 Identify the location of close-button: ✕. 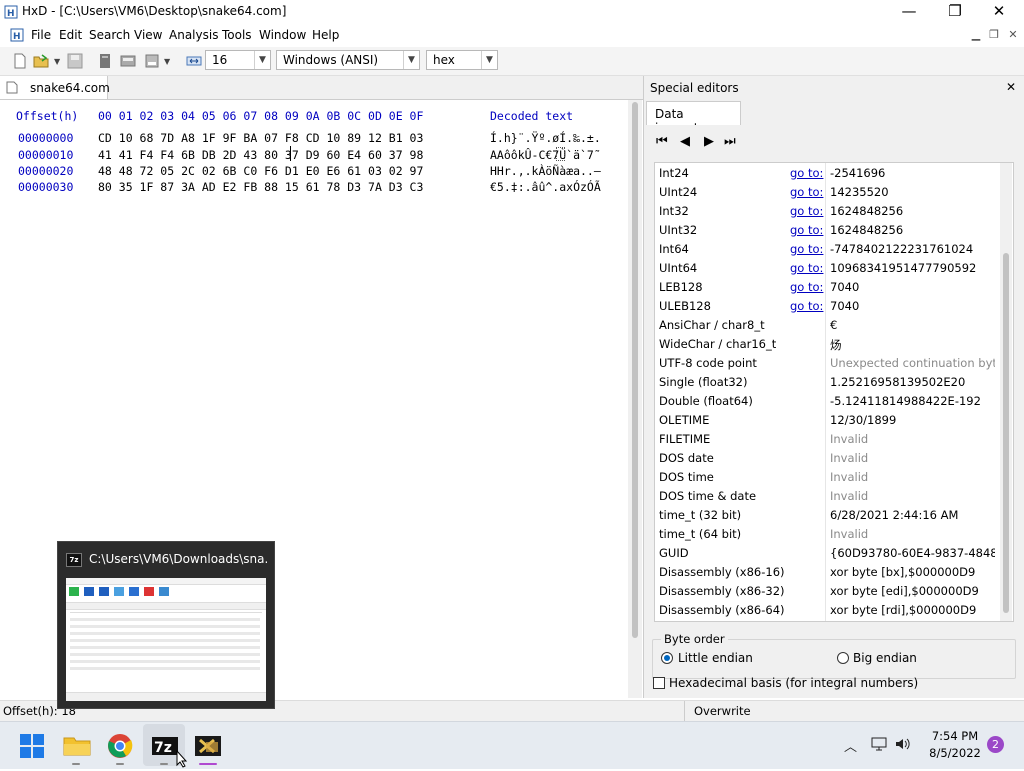
(999, 12).